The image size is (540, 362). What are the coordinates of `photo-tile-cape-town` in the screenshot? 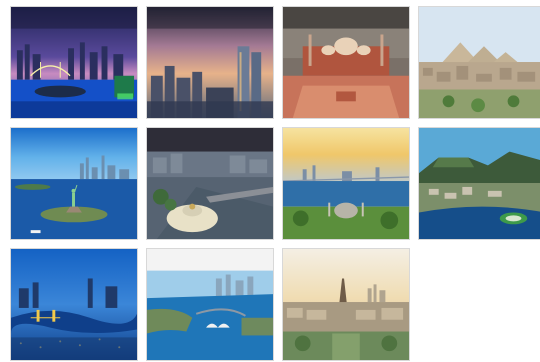 It's located at (479, 183).